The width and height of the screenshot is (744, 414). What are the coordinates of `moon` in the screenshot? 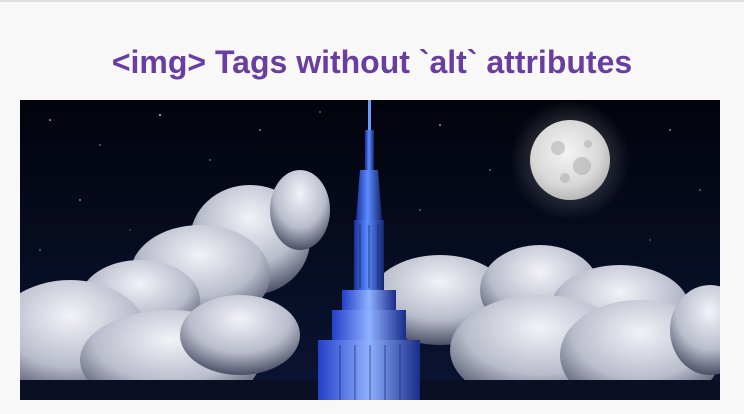 It's located at (570, 160).